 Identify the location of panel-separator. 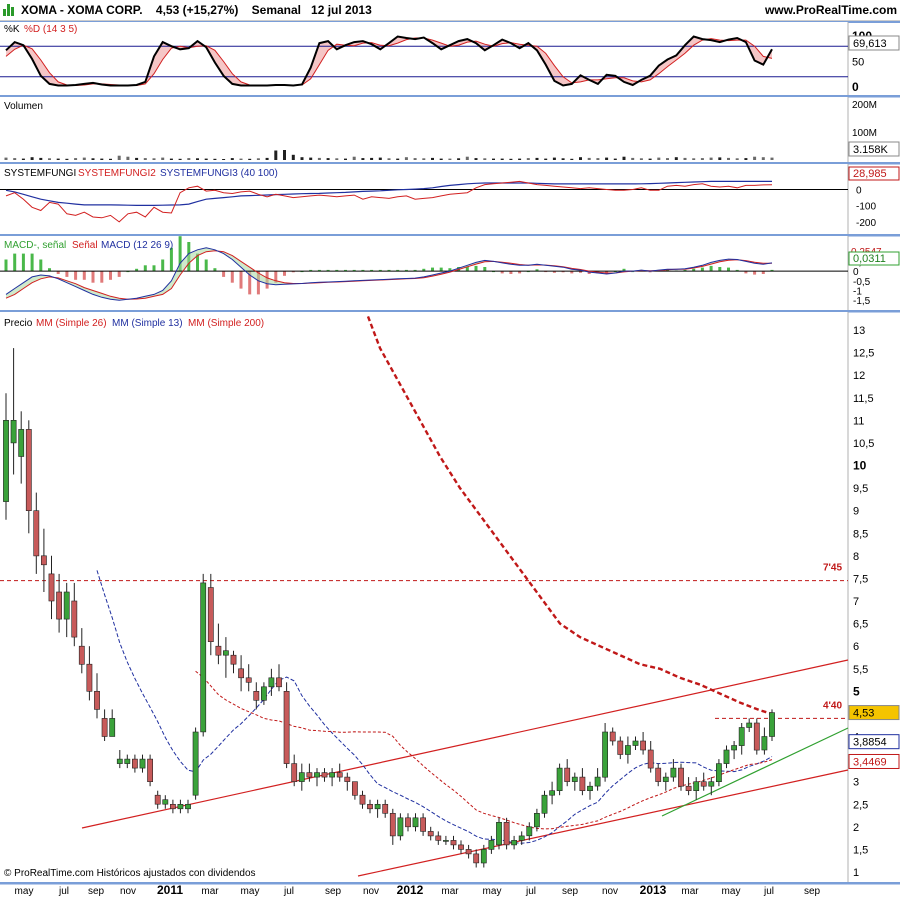
(450, 883).